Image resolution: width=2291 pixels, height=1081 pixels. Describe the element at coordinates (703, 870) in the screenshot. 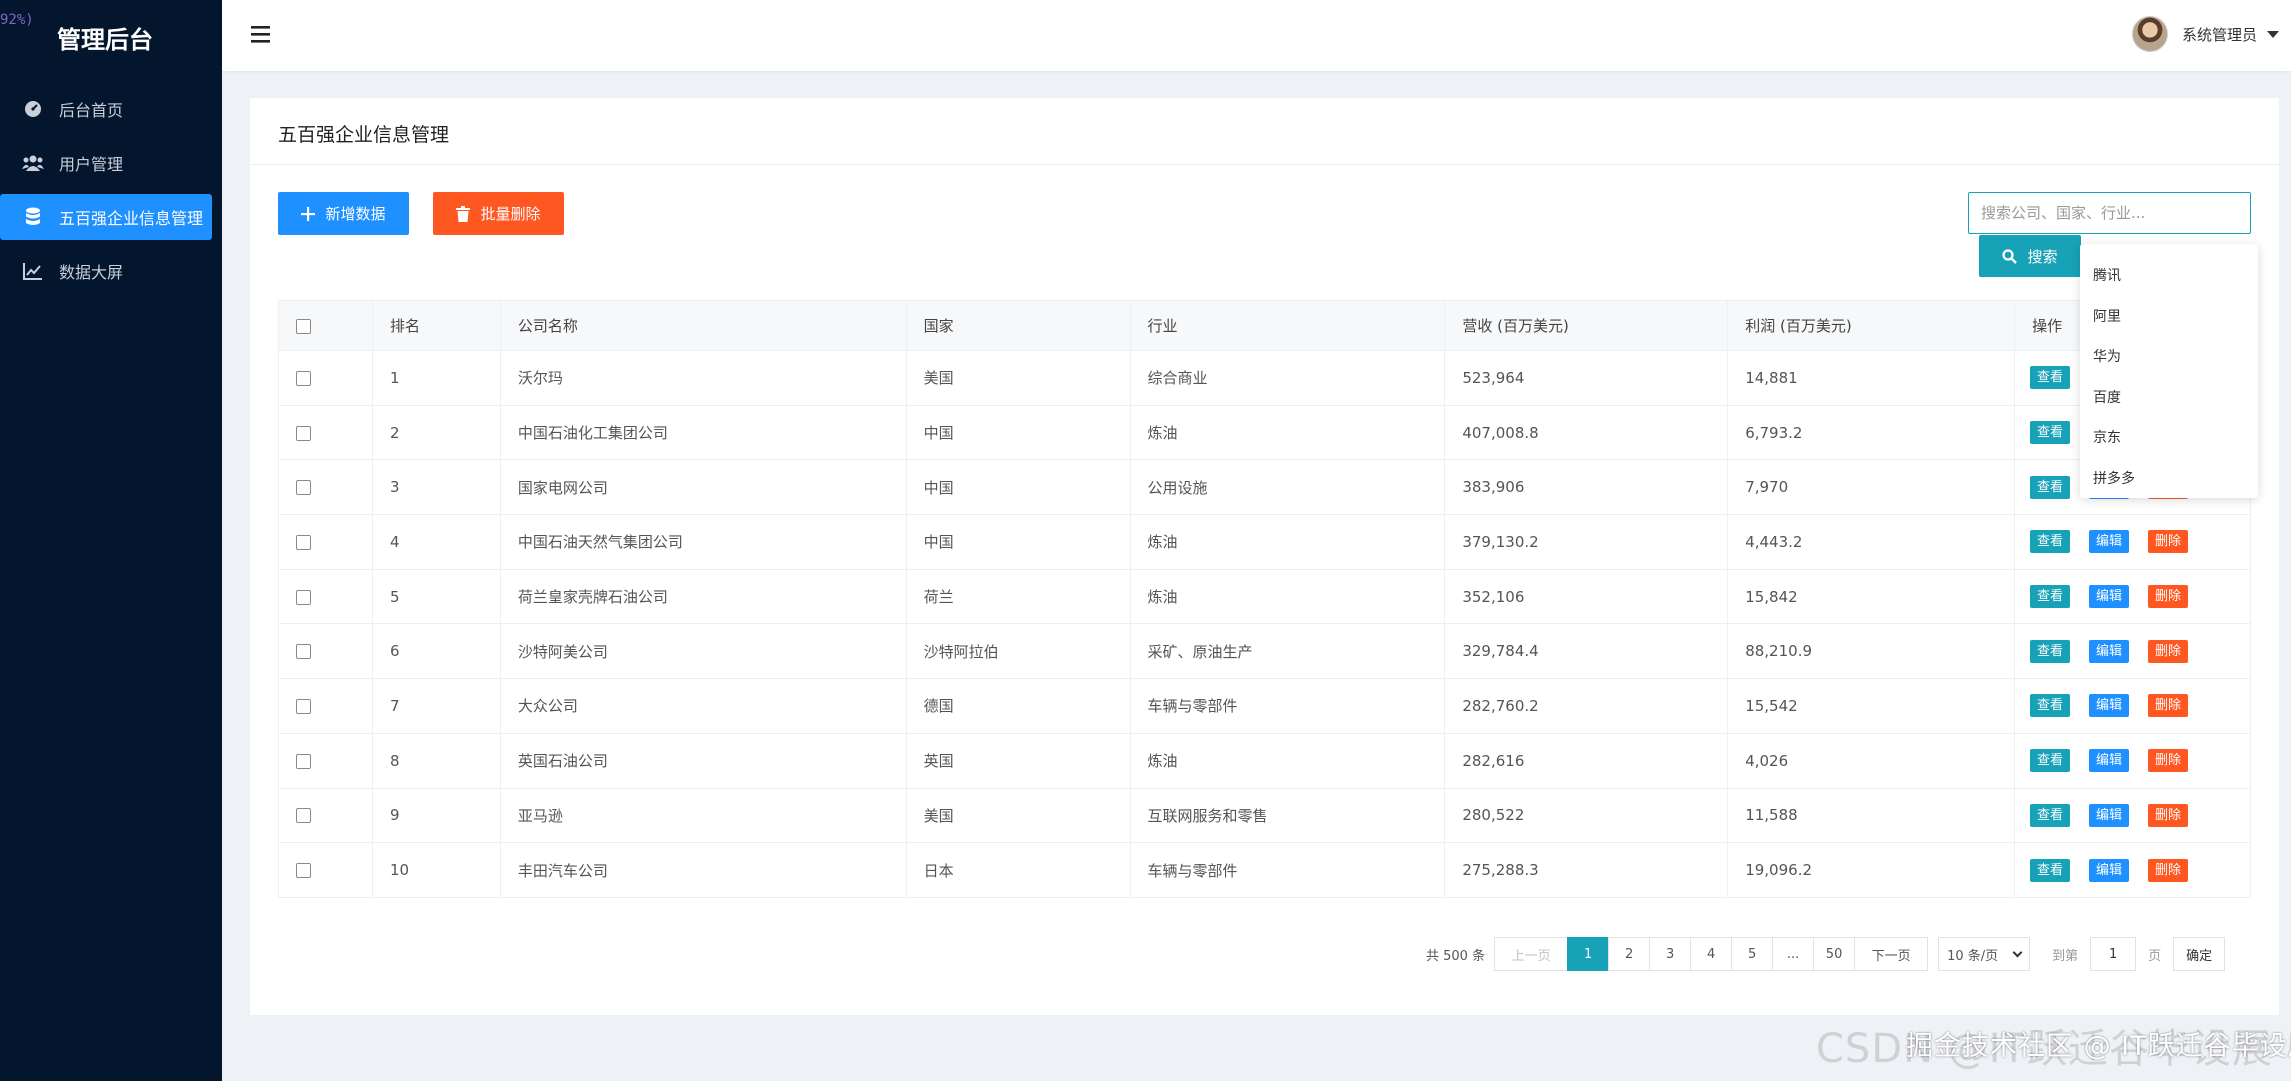

I see `cell-company: 丰田汽车公司` at that location.